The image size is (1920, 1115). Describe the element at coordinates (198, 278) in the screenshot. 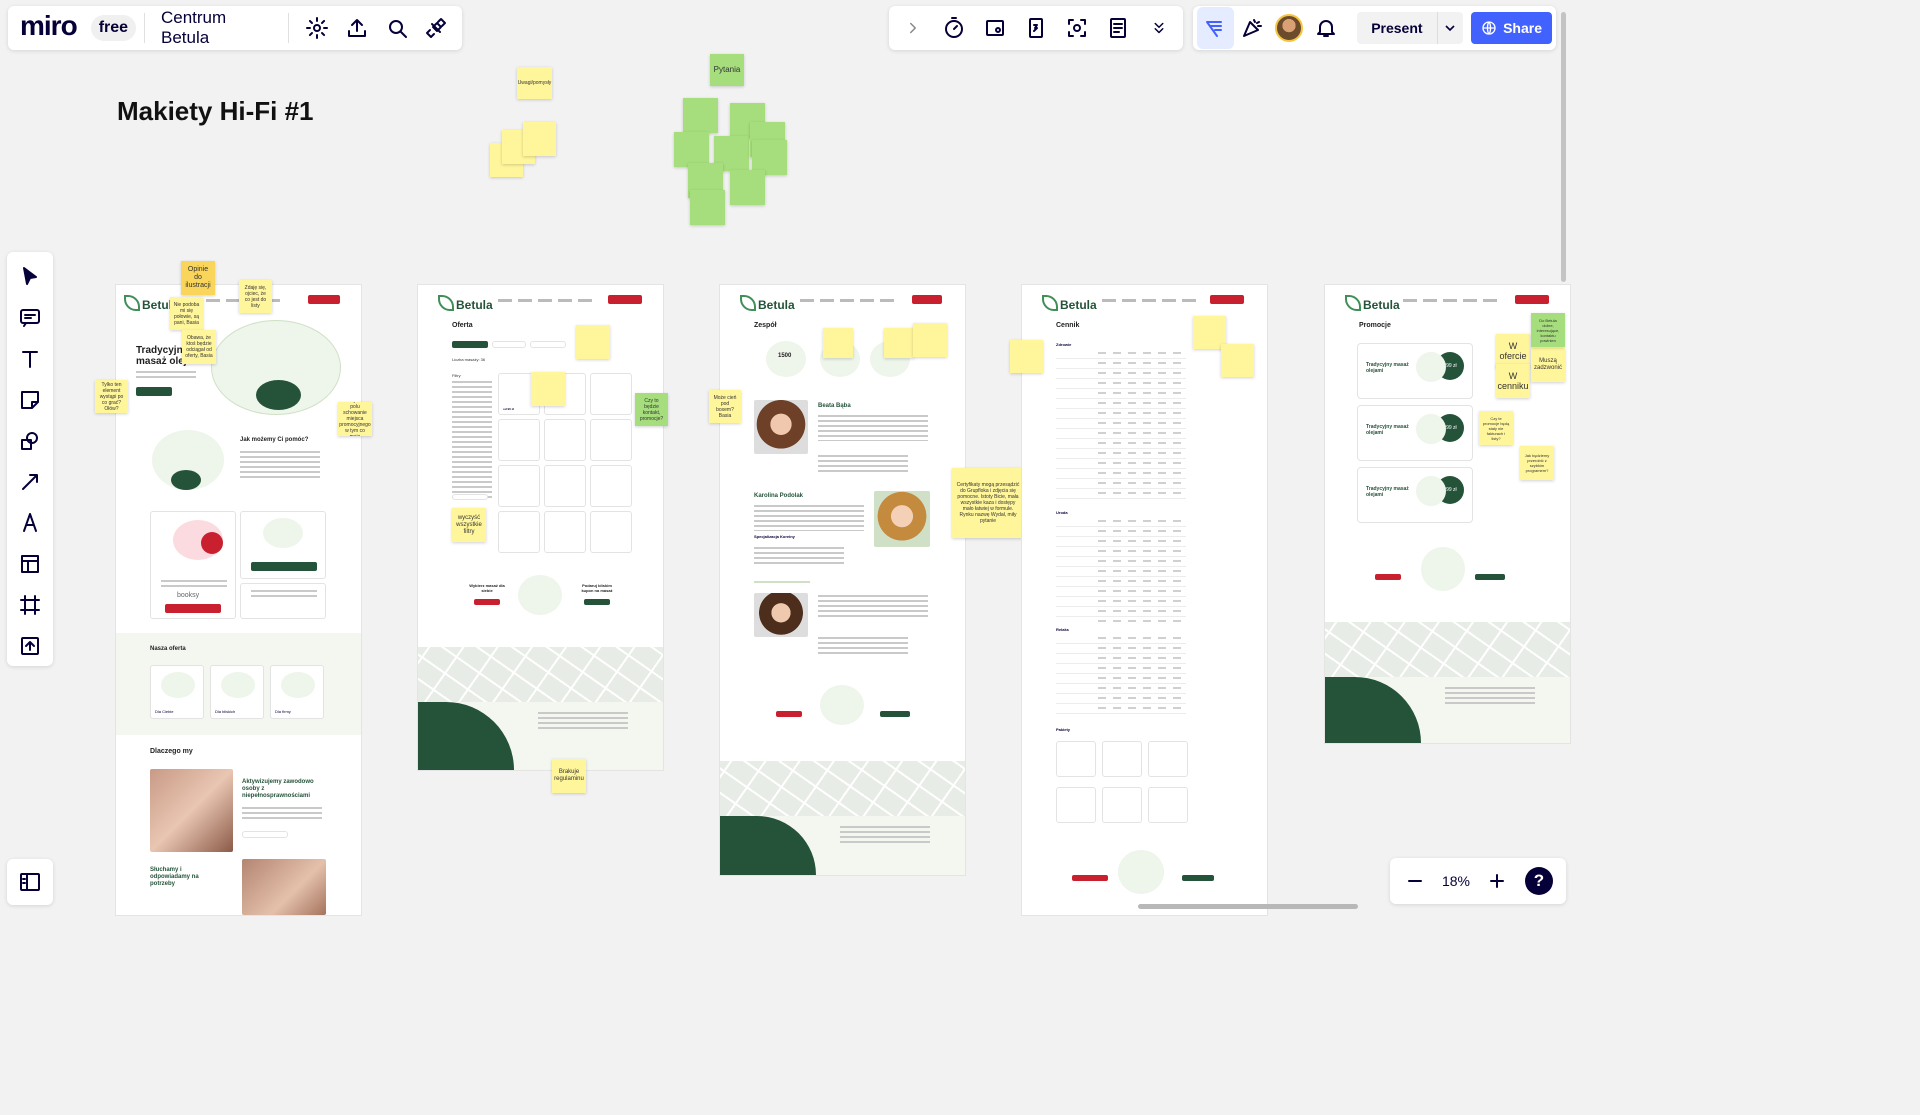

I see `sticky-note: Opinie do ilustracji` at that location.